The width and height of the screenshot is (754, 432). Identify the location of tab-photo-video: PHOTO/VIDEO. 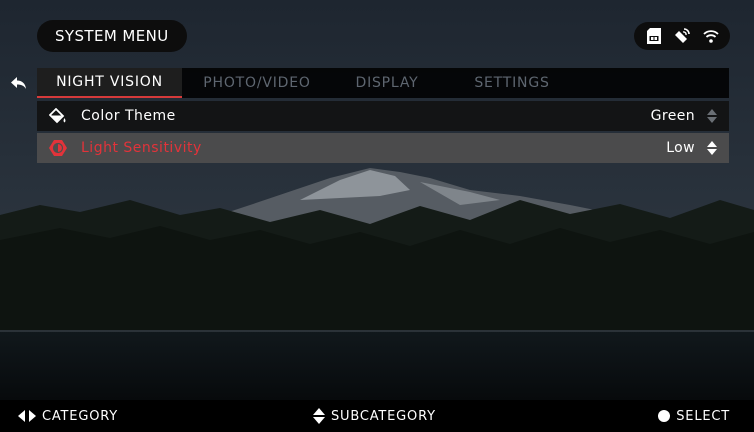
(257, 83).